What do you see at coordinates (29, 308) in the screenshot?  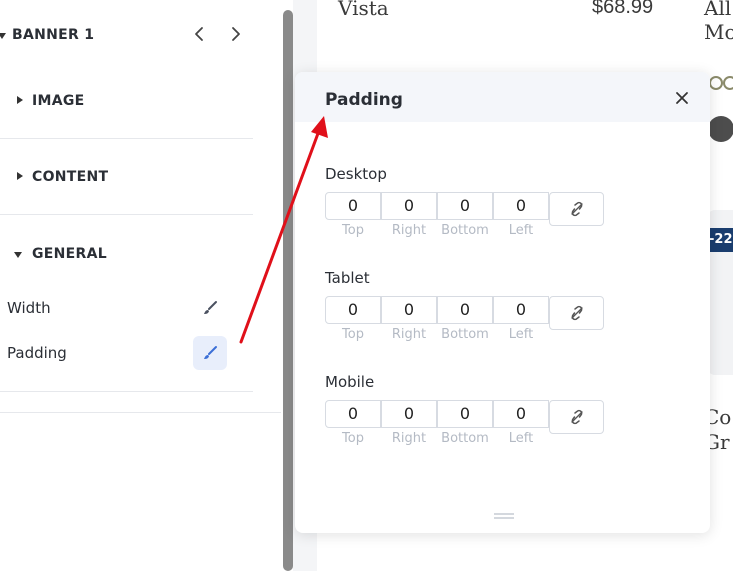 I see `width-label: Width` at bounding box center [29, 308].